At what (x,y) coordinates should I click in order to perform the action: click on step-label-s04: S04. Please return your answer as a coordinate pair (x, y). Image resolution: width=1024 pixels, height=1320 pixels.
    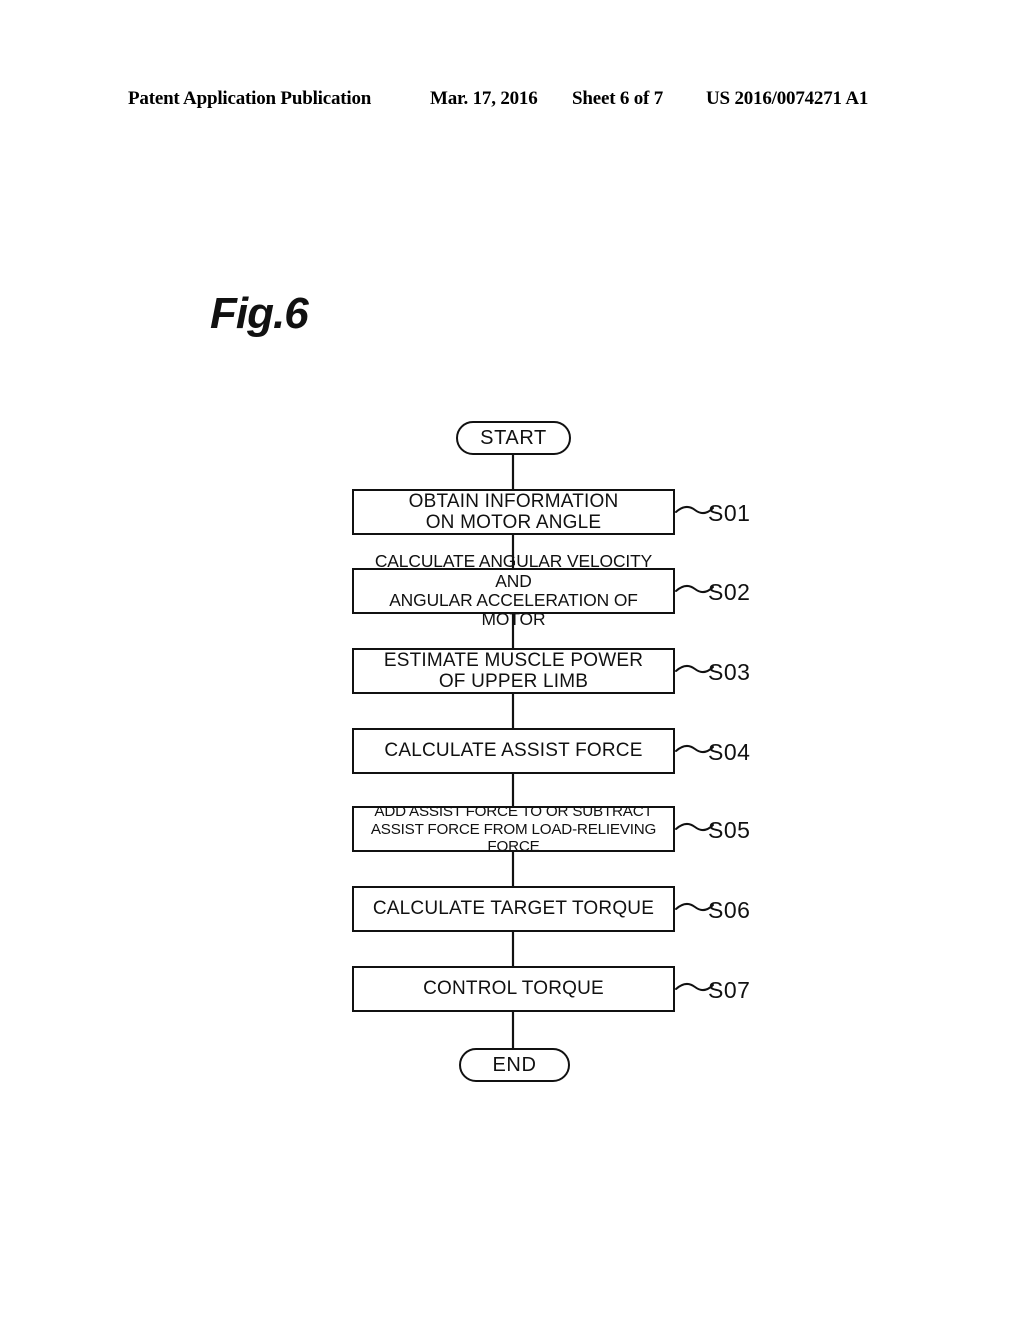
    Looking at the image, I should click on (729, 752).